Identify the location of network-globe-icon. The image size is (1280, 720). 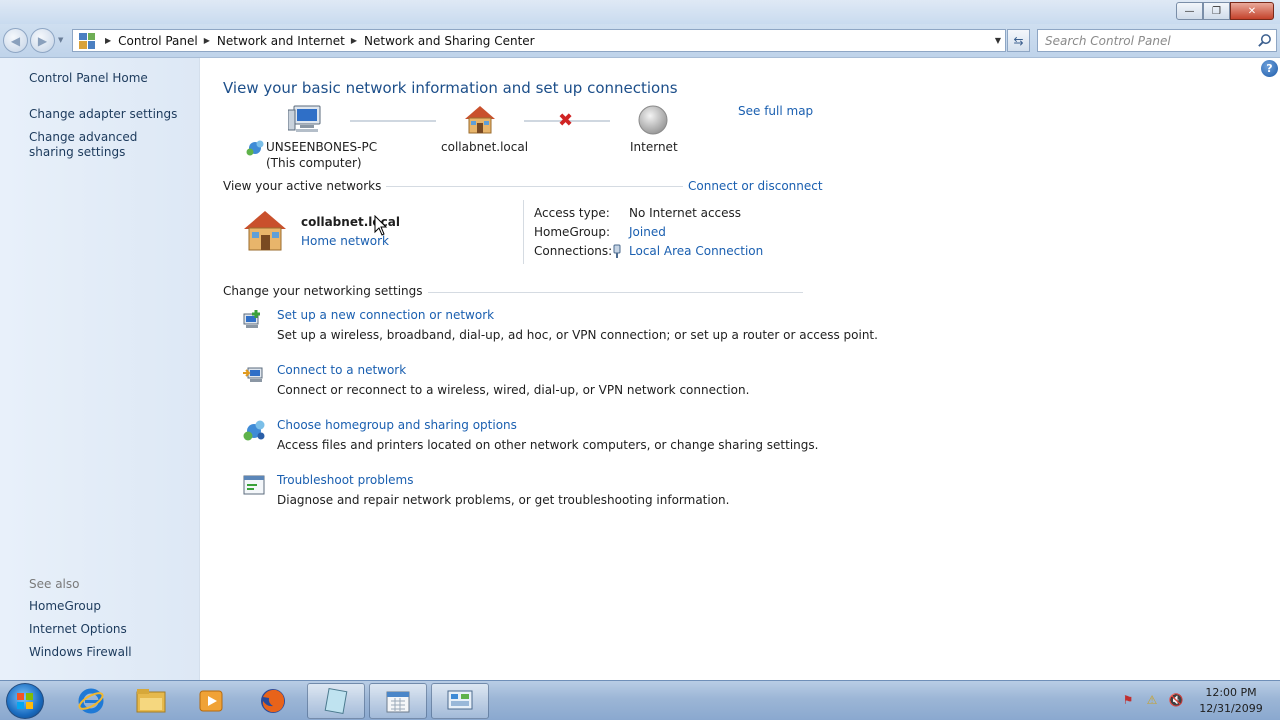
(255, 148).